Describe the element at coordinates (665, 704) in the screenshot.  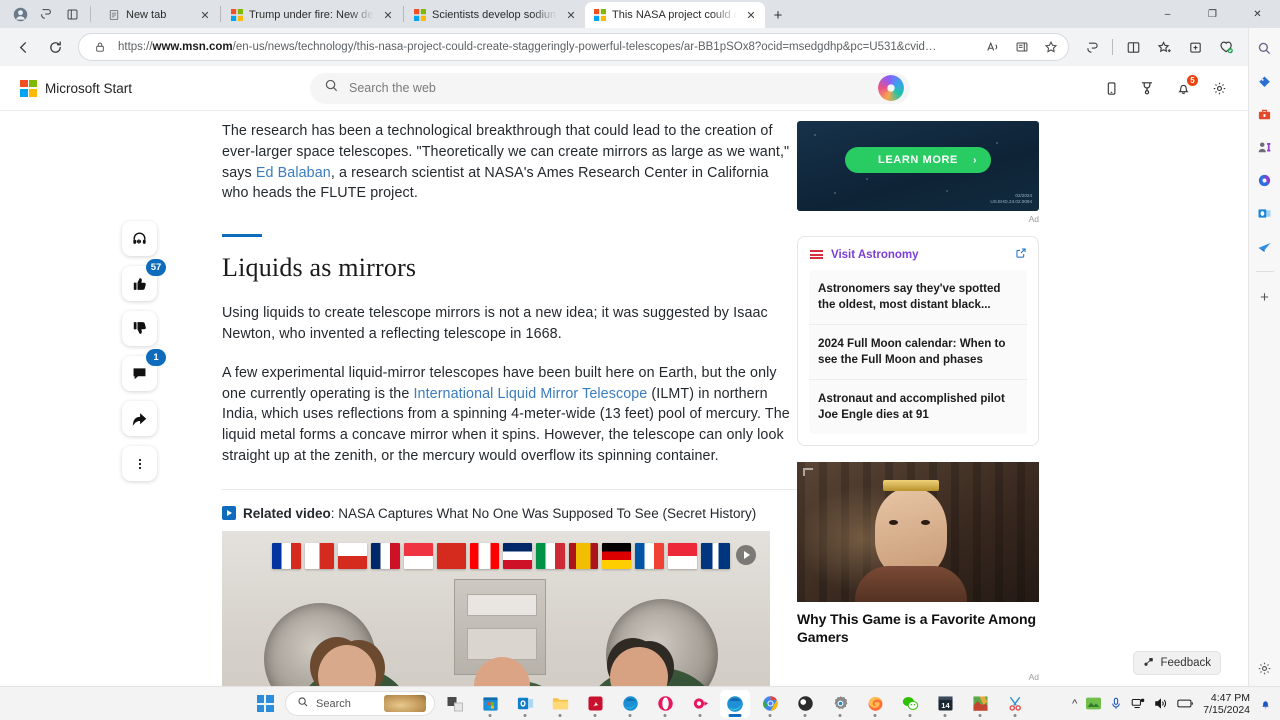
I see `opera-button` at that location.